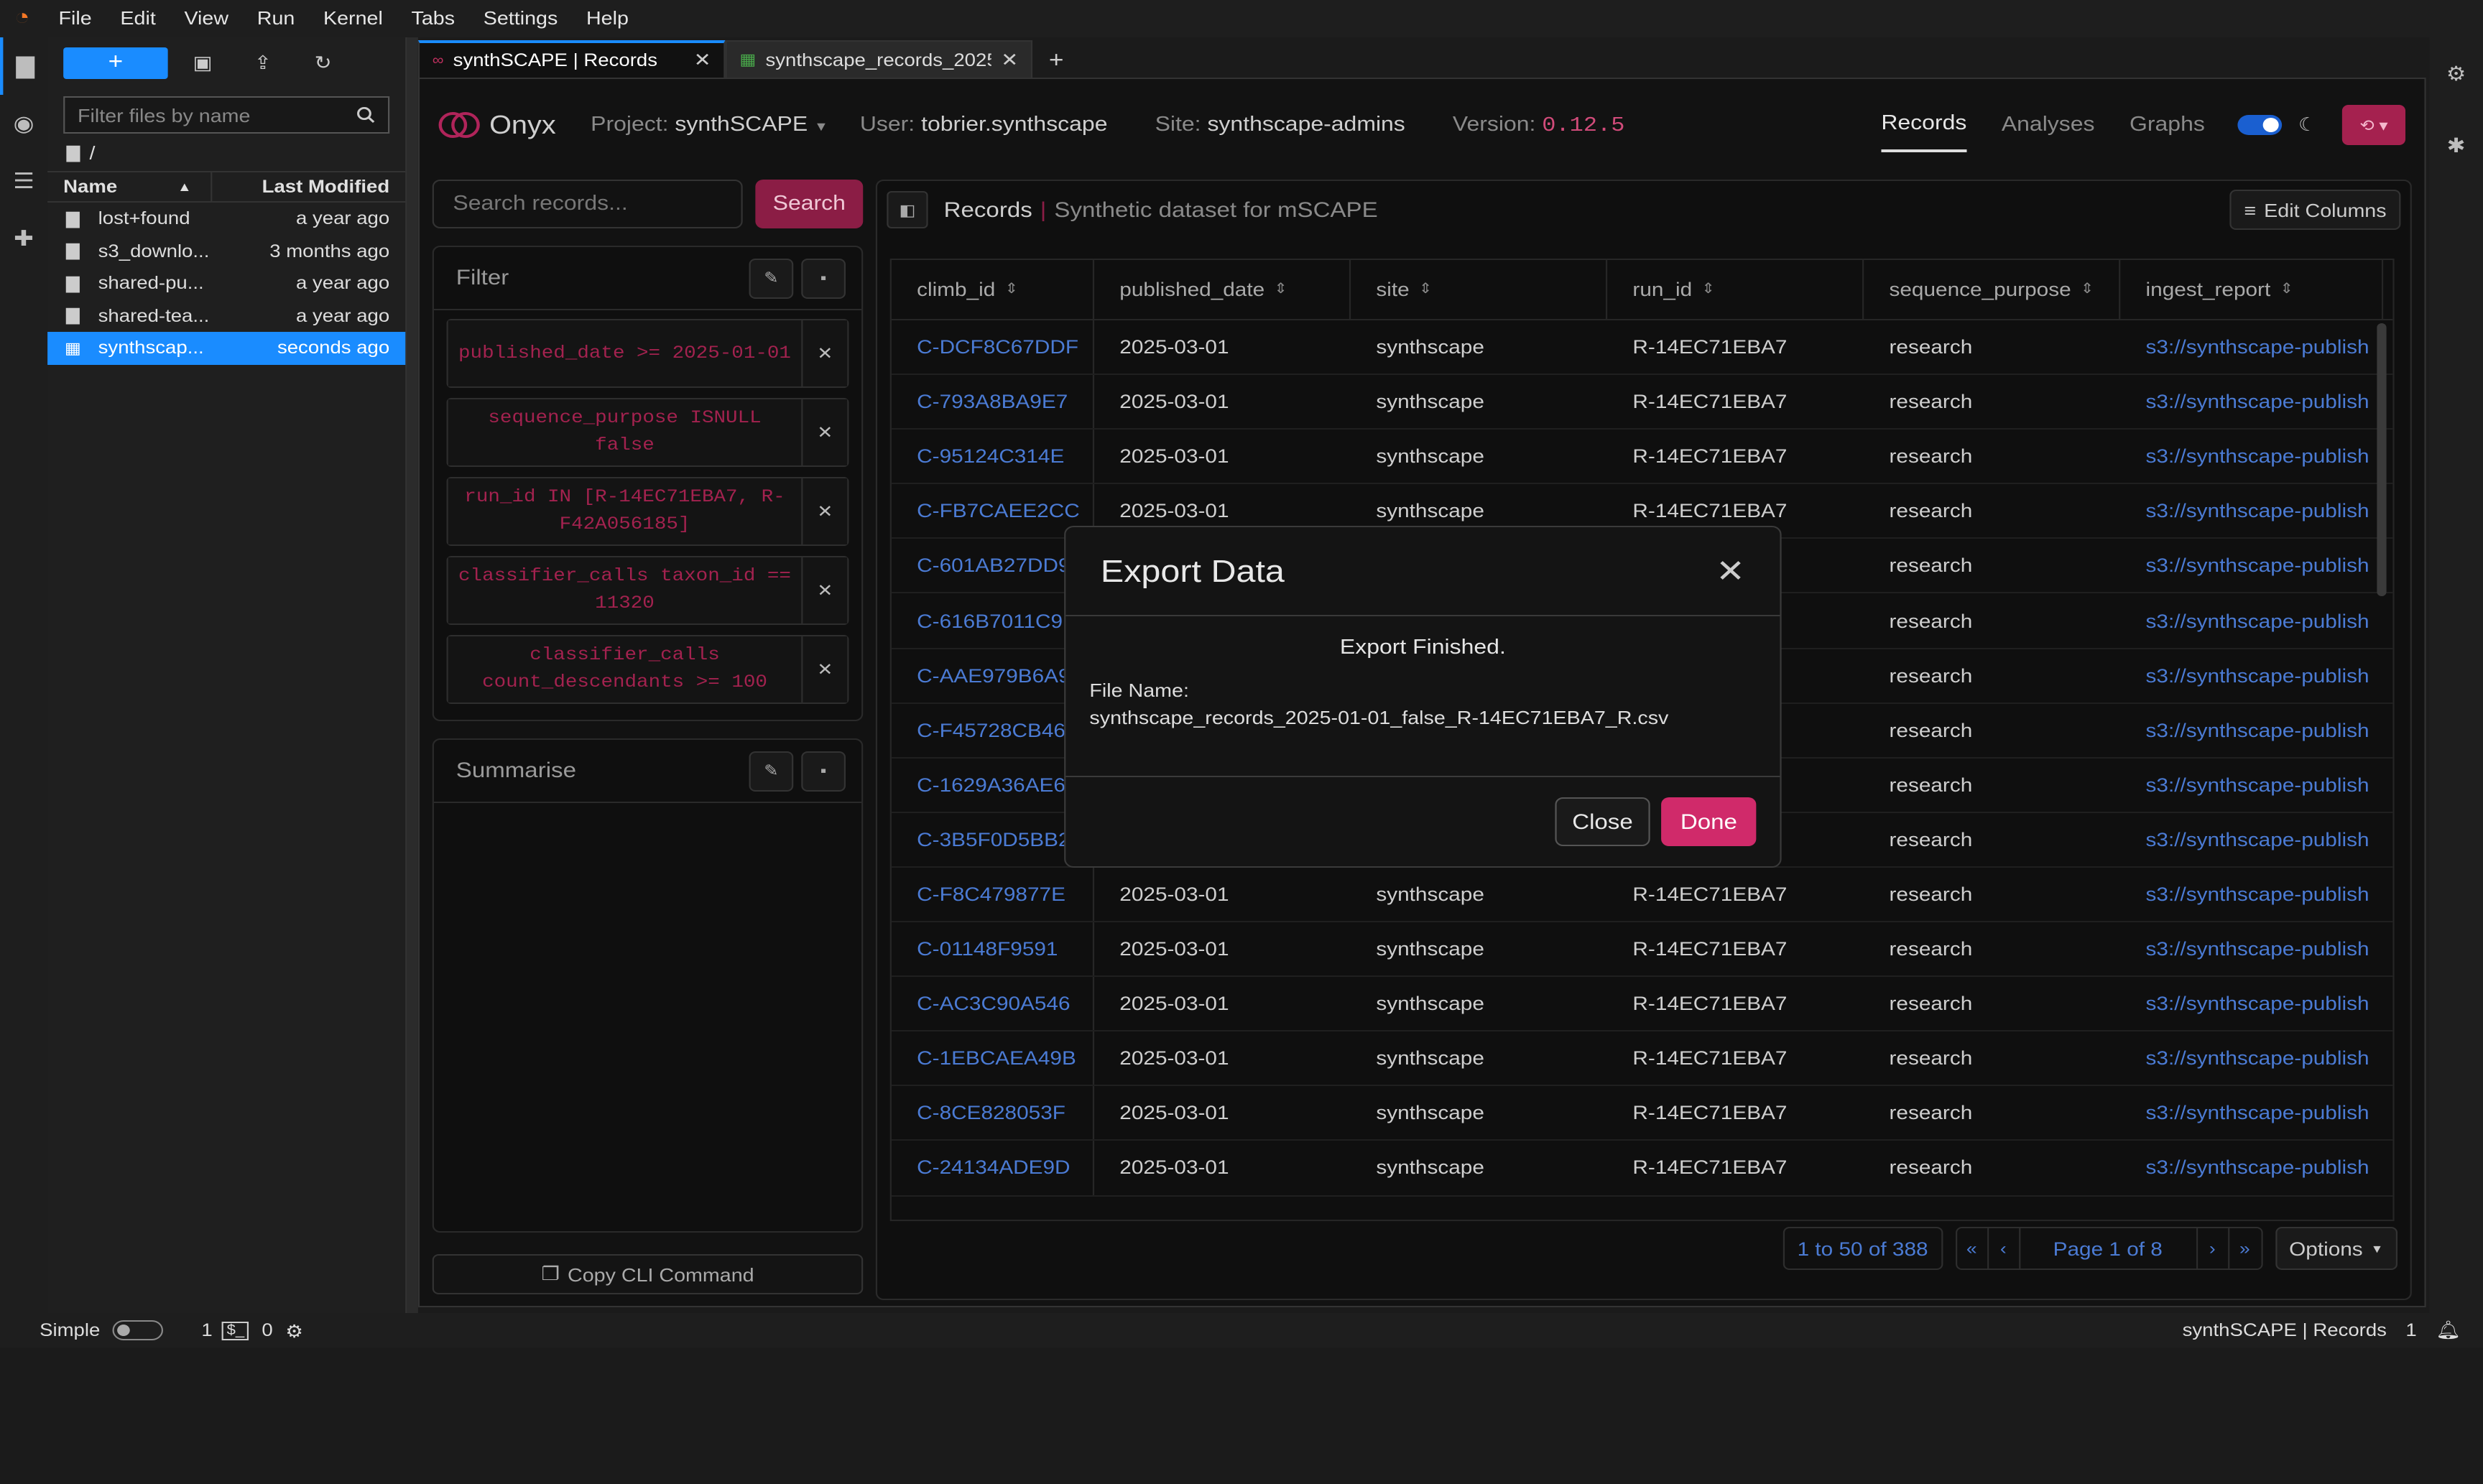 The width and height of the screenshot is (2483, 1484). I want to click on new-launcher-button: +, so click(115, 63).